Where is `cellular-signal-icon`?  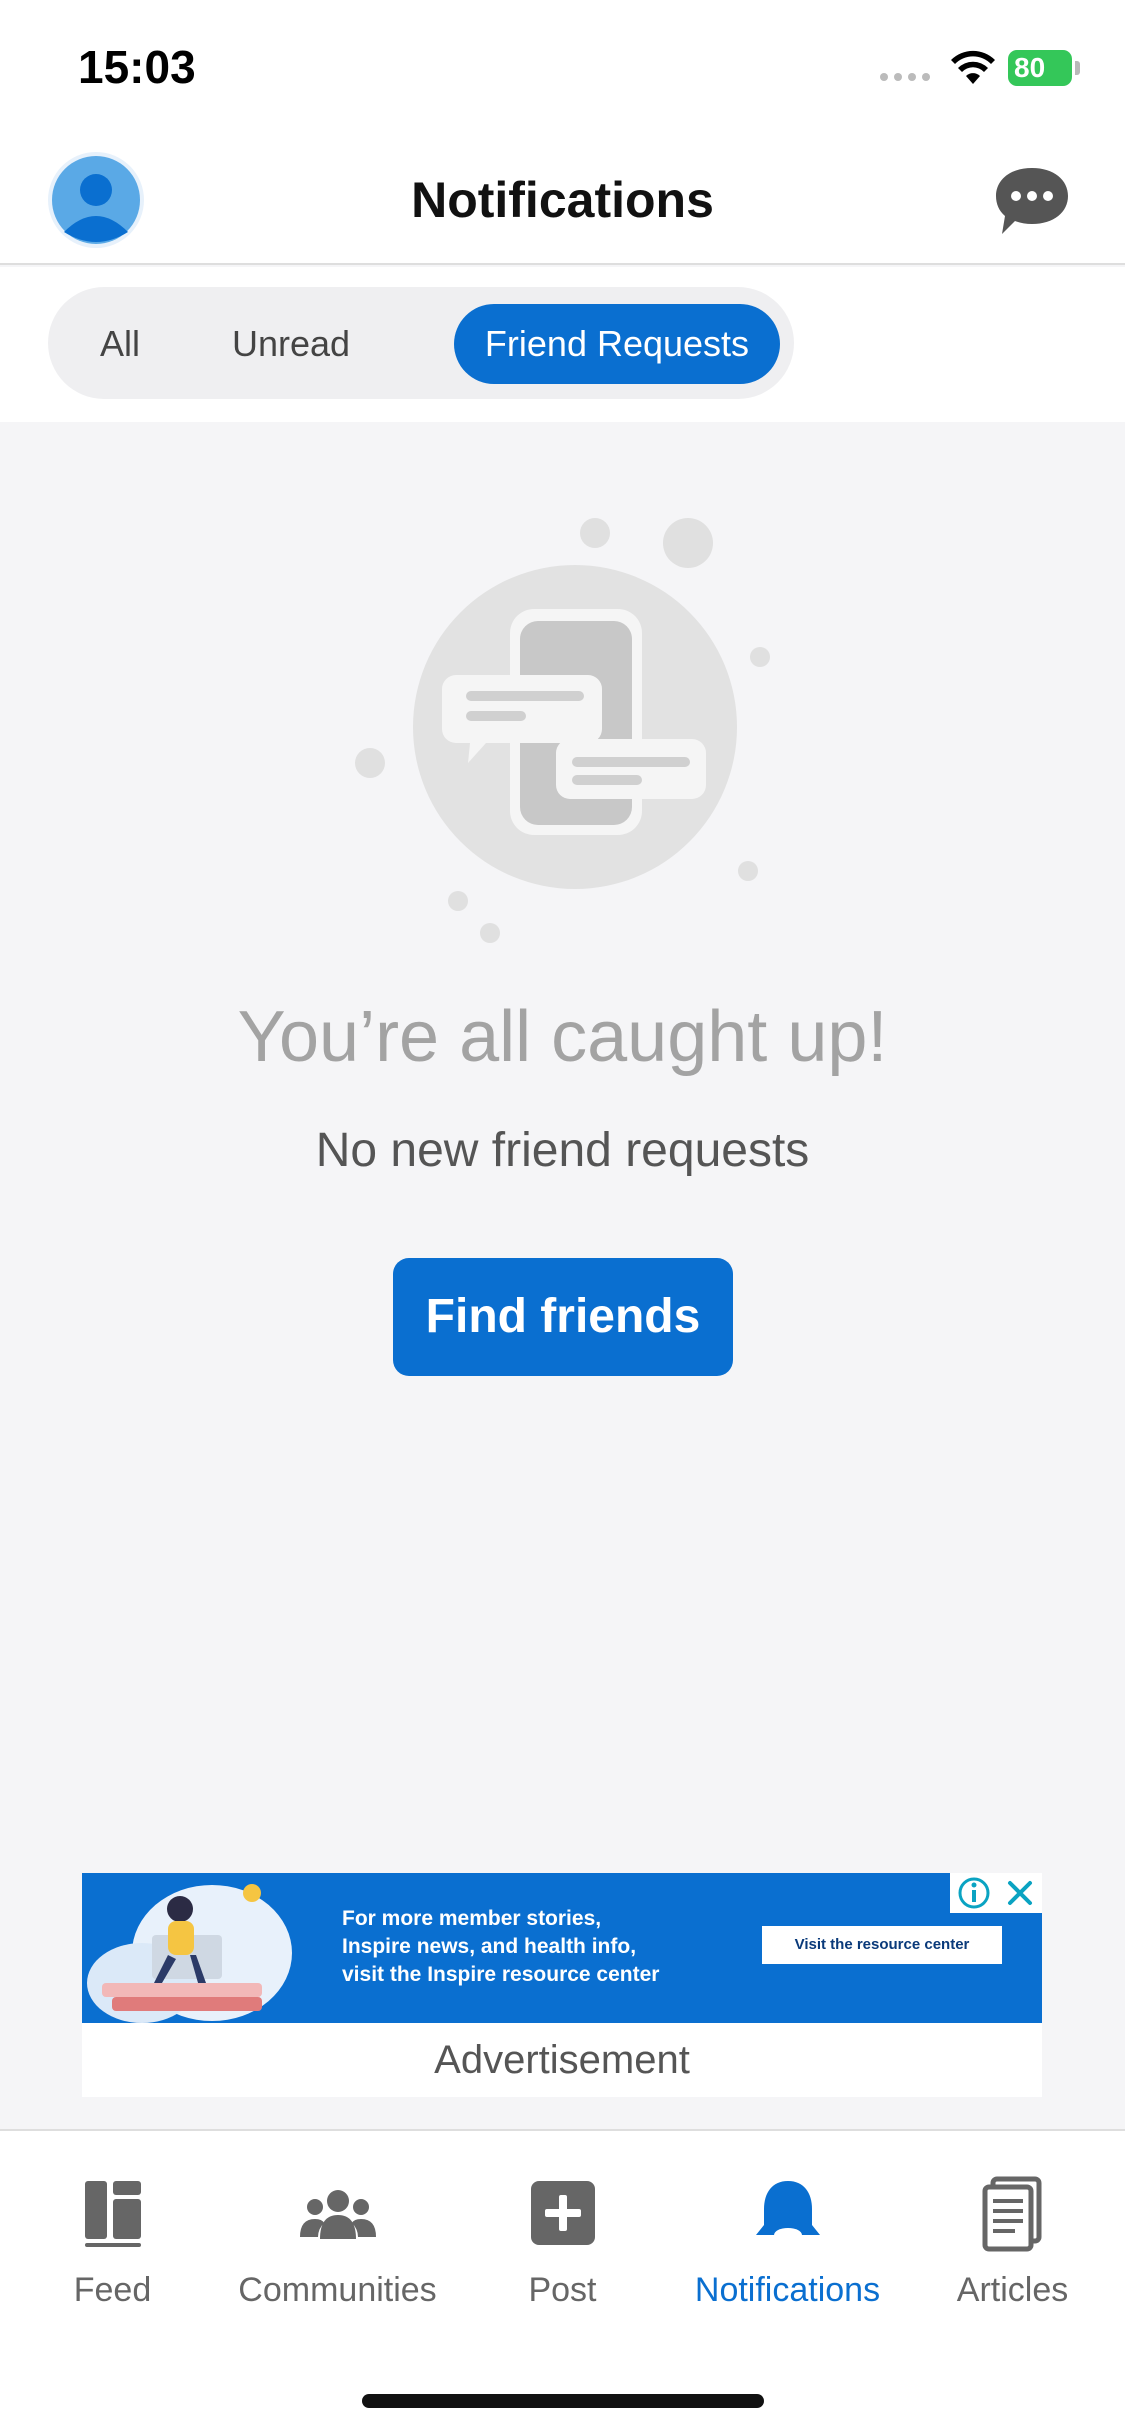 cellular-signal-icon is located at coordinates (905, 77).